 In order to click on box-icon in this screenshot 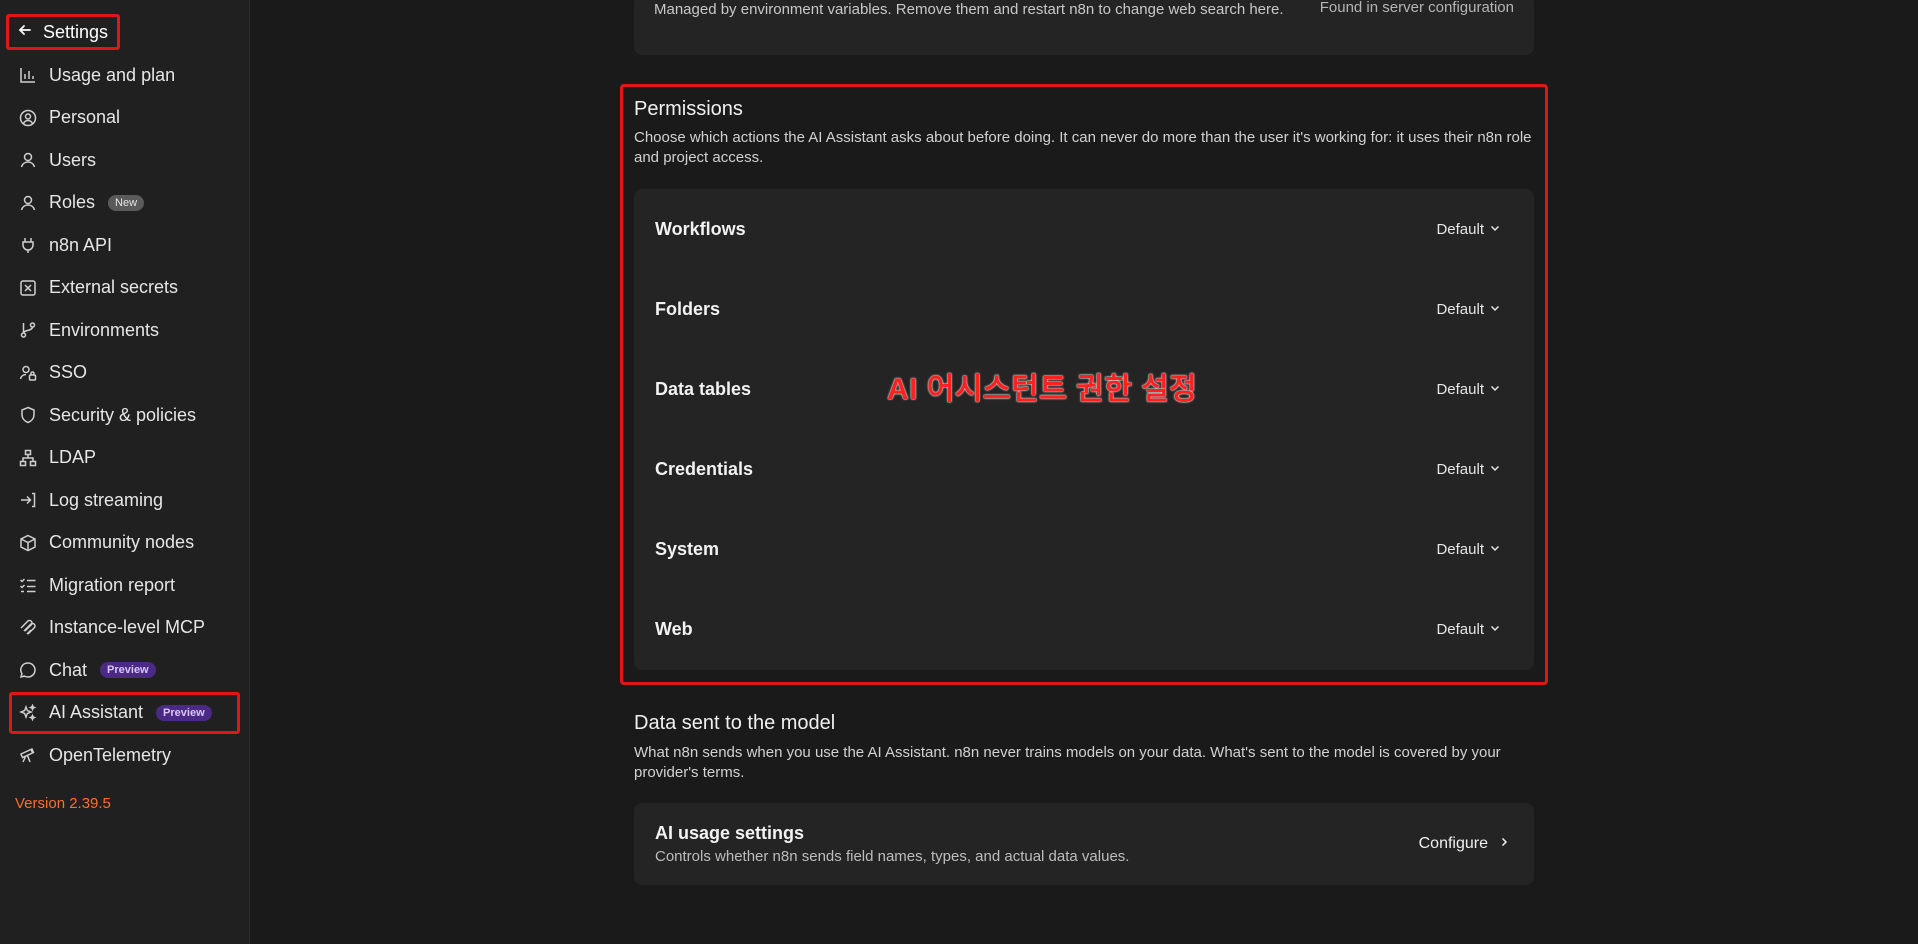, I will do `click(28, 543)`.